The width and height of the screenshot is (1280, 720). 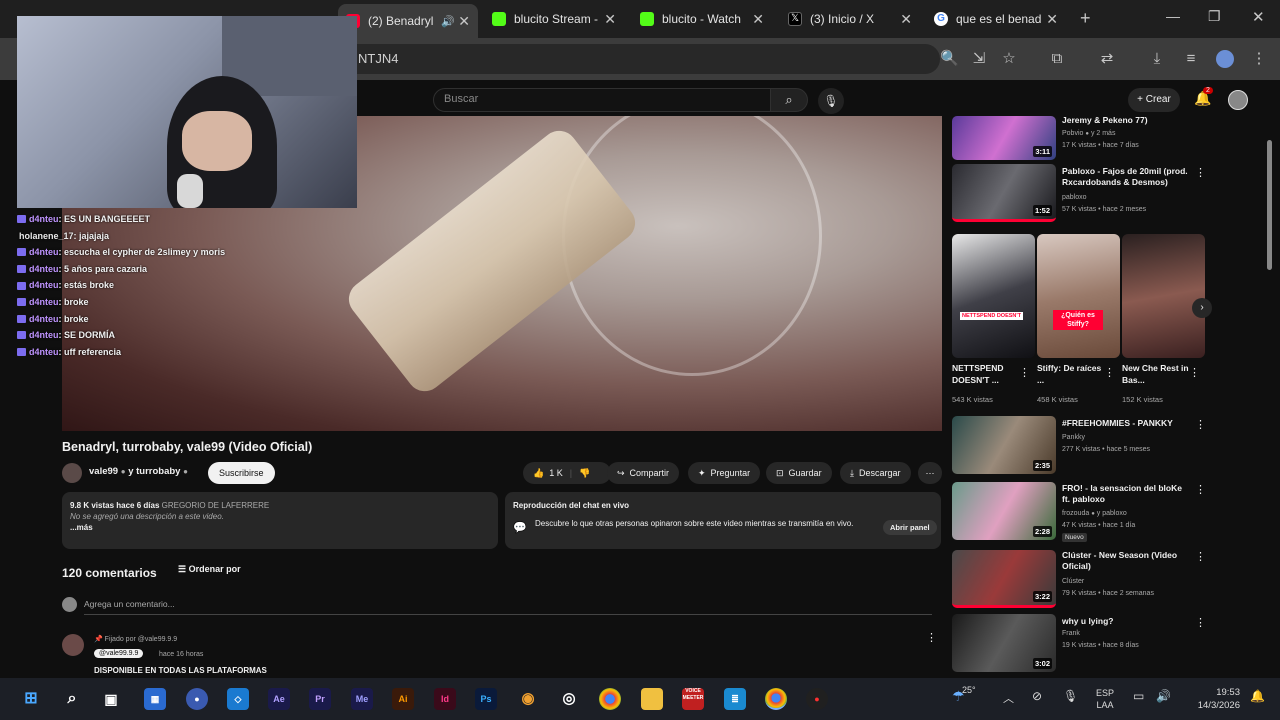 What do you see at coordinates (31, 699) in the screenshot?
I see `windows-start-icon: ⊞` at bounding box center [31, 699].